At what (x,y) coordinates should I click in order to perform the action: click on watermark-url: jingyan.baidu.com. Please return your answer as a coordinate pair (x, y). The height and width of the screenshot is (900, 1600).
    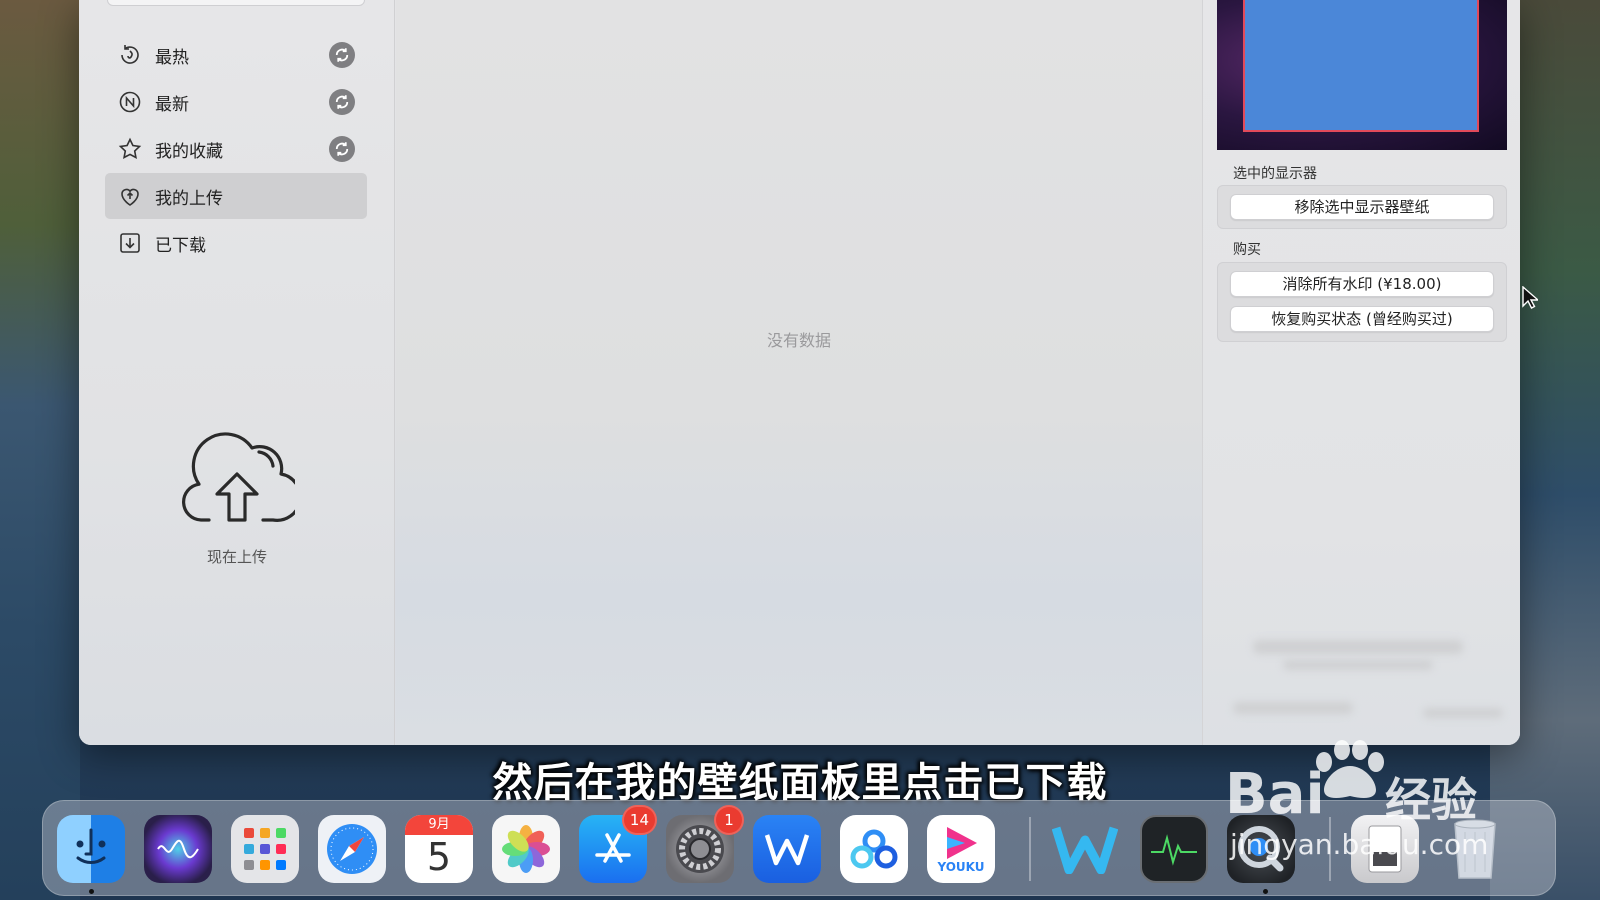
    Looking at the image, I should click on (1359, 844).